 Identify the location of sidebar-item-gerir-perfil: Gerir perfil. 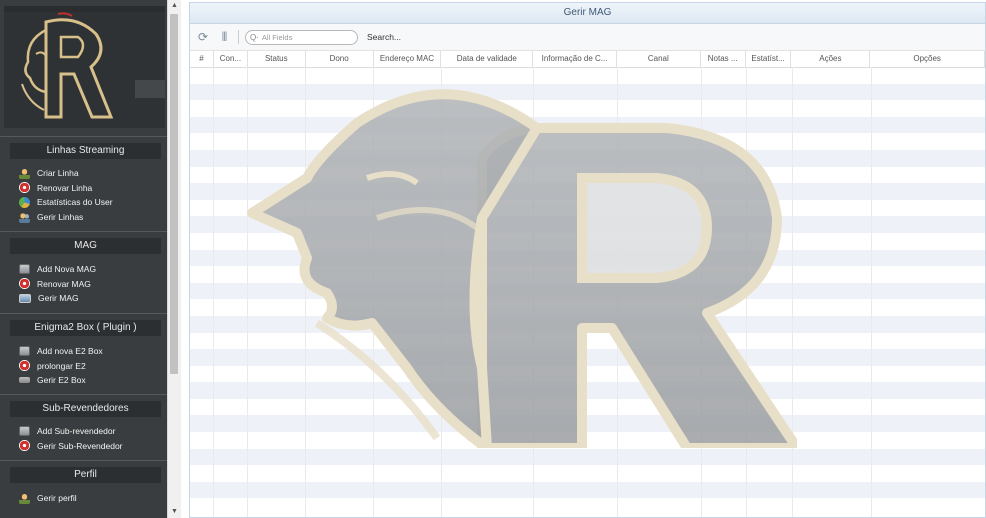
(48, 498).